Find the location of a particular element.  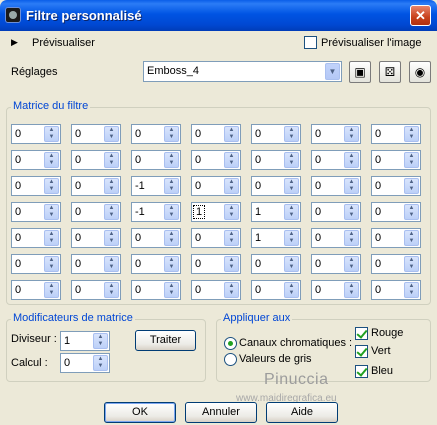

preview-image-checkbox is located at coordinates (310, 42).